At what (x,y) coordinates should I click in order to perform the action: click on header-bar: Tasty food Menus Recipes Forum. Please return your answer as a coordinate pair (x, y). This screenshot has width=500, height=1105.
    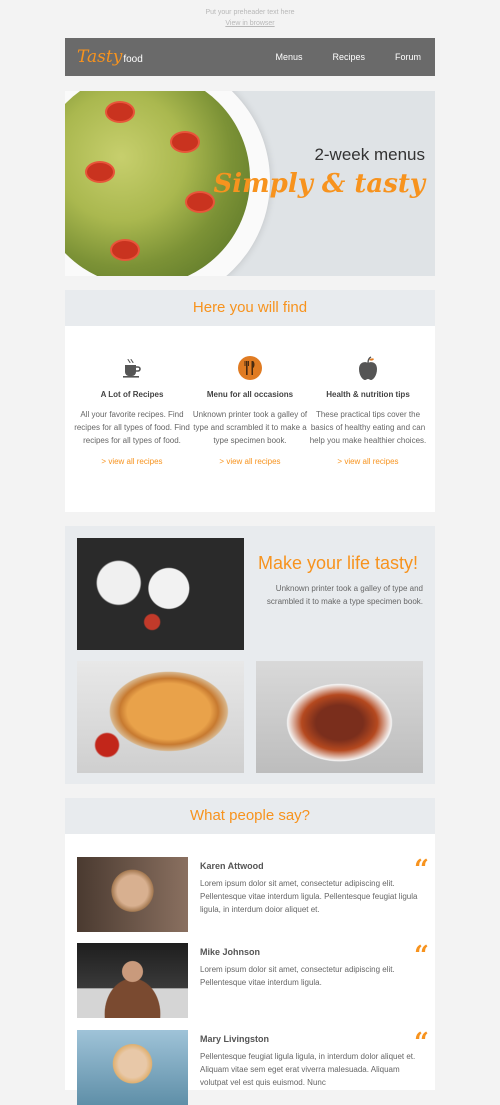
    Looking at the image, I should click on (250, 57).